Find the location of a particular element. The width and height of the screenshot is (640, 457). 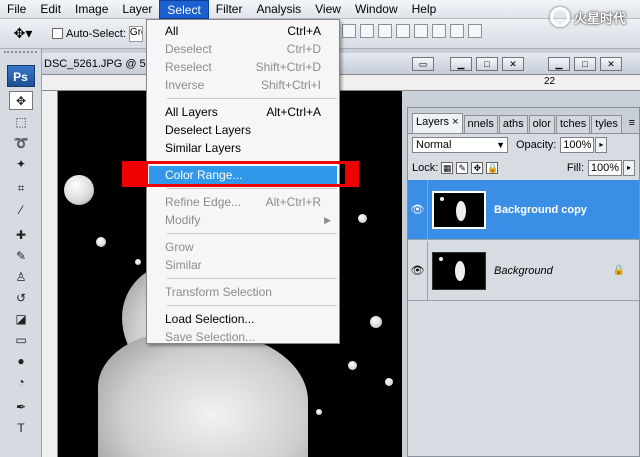

close-button: ✕ is located at coordinates (513, 64).